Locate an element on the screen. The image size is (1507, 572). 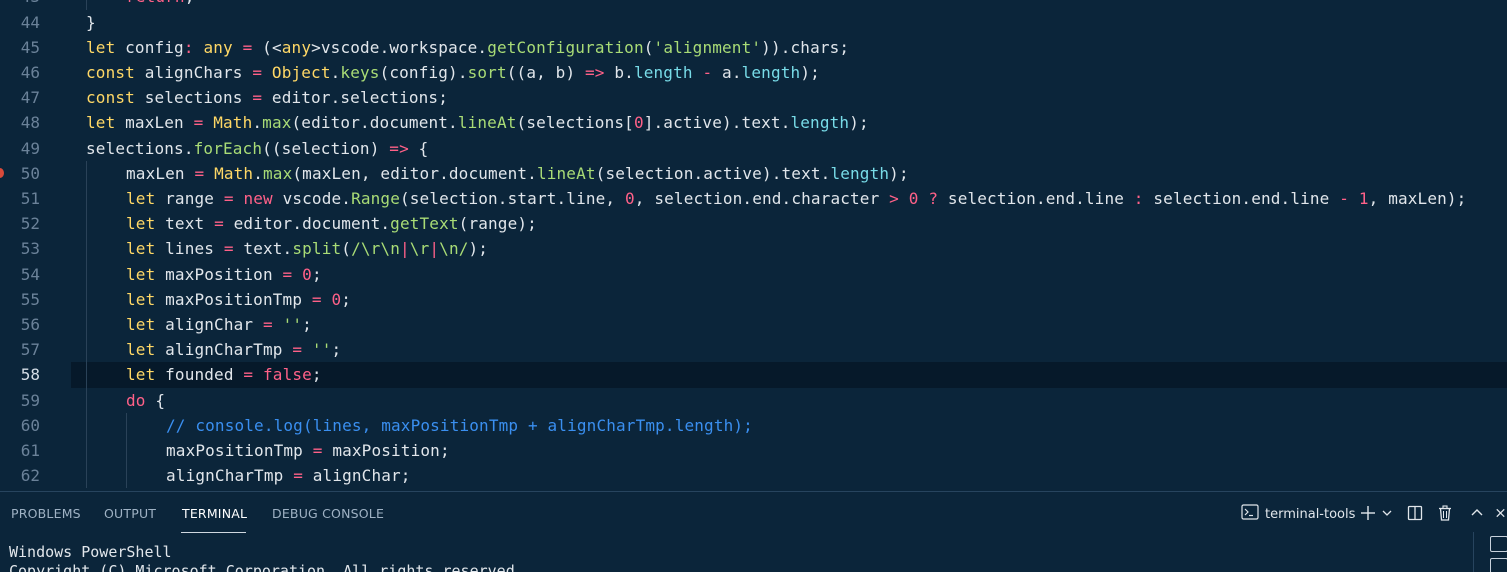
code-token: > is located at coordinates (894, 198).